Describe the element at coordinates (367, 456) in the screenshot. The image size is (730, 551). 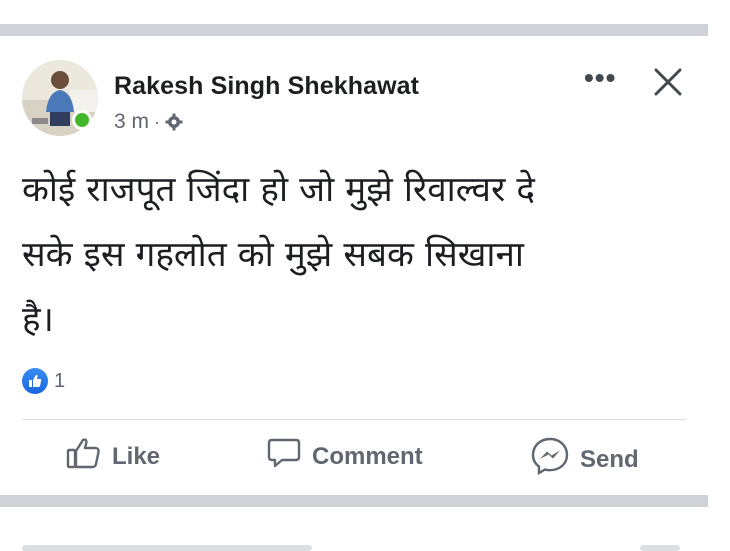
I see `comment-label: Comment` at that location.